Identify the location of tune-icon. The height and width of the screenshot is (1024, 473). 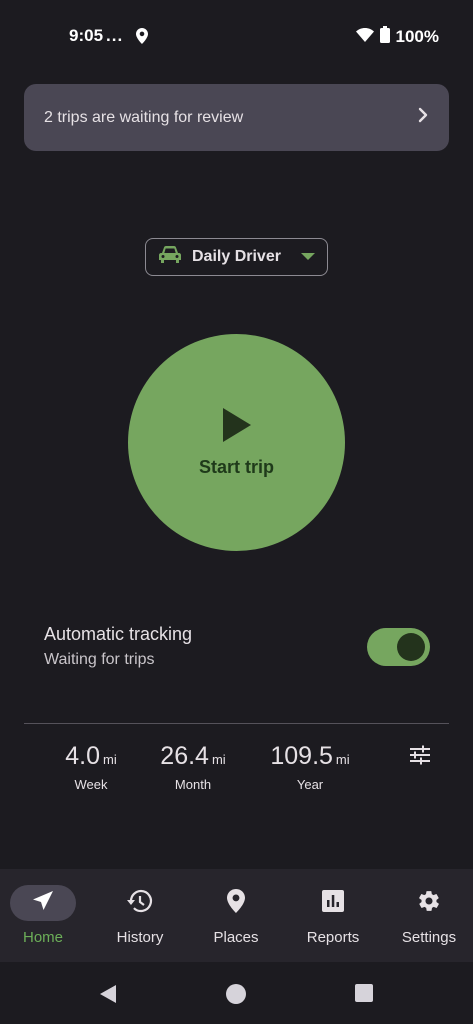
(420, 757).